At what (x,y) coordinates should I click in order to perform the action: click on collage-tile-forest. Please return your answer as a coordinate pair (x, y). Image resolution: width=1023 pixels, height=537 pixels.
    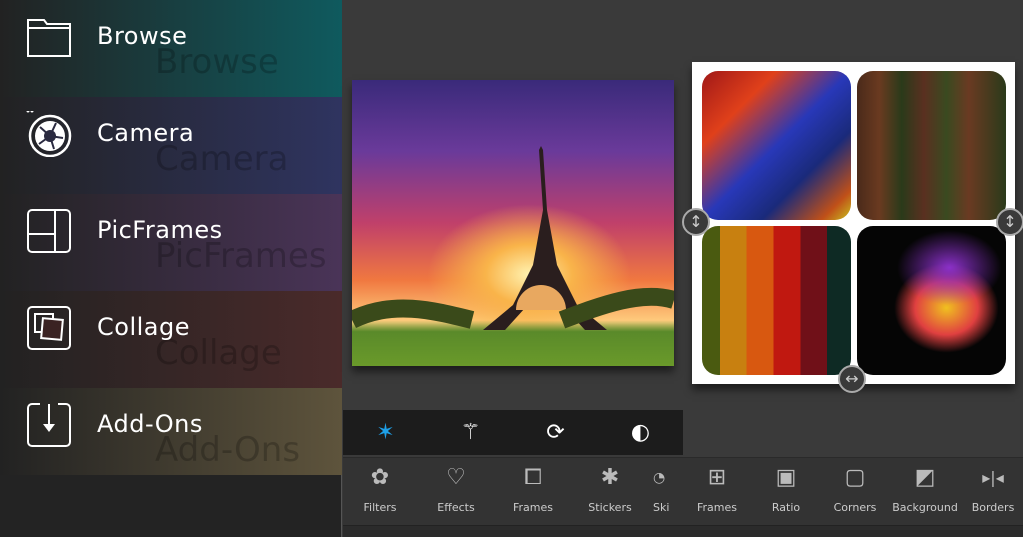
    Looking at the image, I should click on (931, 145).